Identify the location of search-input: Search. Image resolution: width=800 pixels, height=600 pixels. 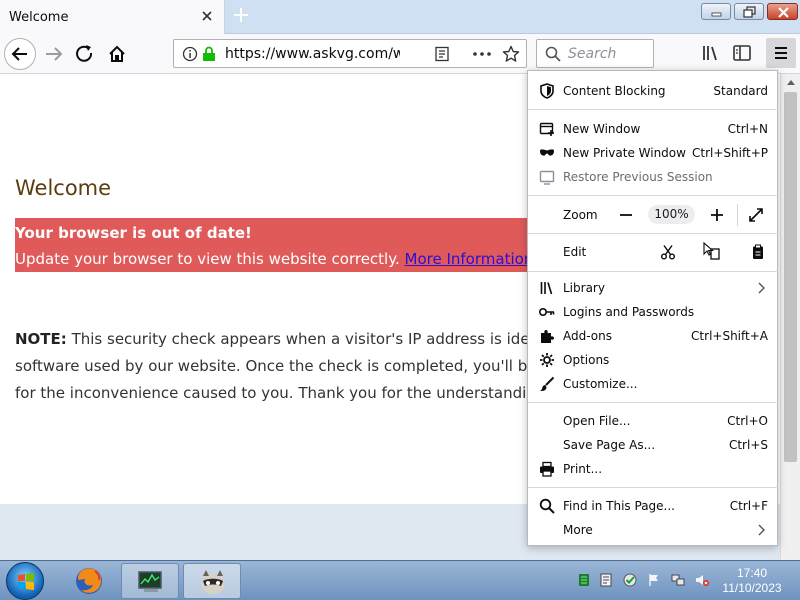
(595, 53).